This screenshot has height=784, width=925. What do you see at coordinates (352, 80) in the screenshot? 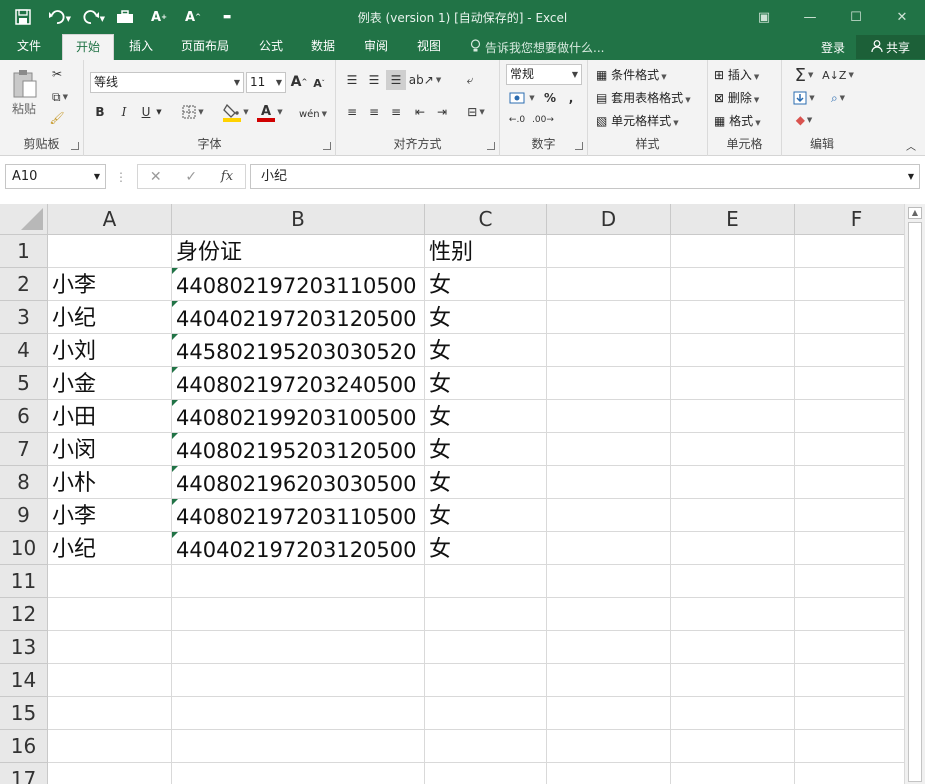
I see `align-top-icon: ☰` at bounding box center [352, 80].